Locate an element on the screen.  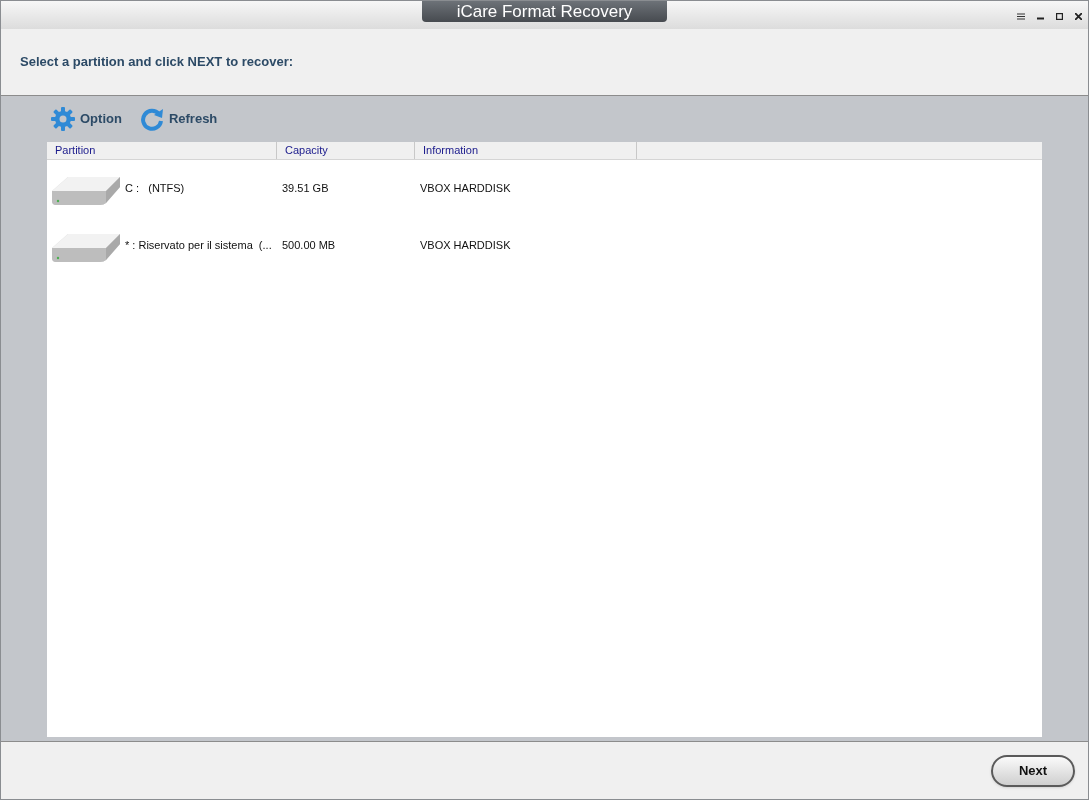
column-header: Capacity is located at coordinates (346, 150).